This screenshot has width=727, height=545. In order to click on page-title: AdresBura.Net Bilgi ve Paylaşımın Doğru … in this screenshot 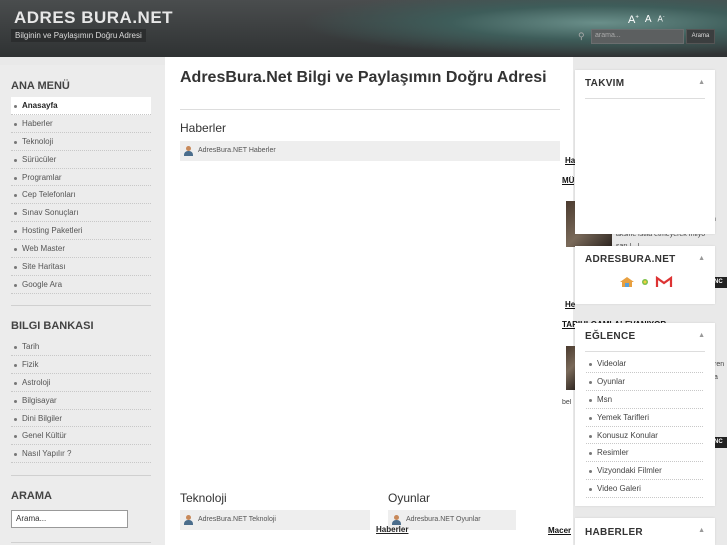, I will do `click(363, 77)`.